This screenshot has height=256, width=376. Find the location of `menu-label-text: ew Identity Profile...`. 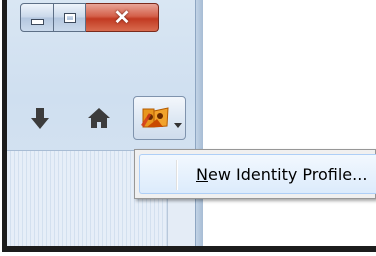

menu-label-text: ew Identity Profile... is located at coordinates (287, 174).